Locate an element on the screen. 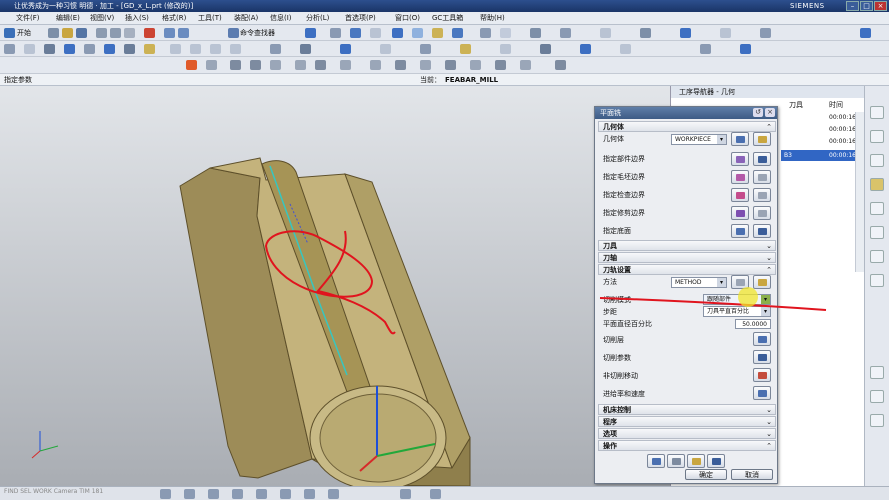  view-trimetric-icon is located at coordinates (333, 494).